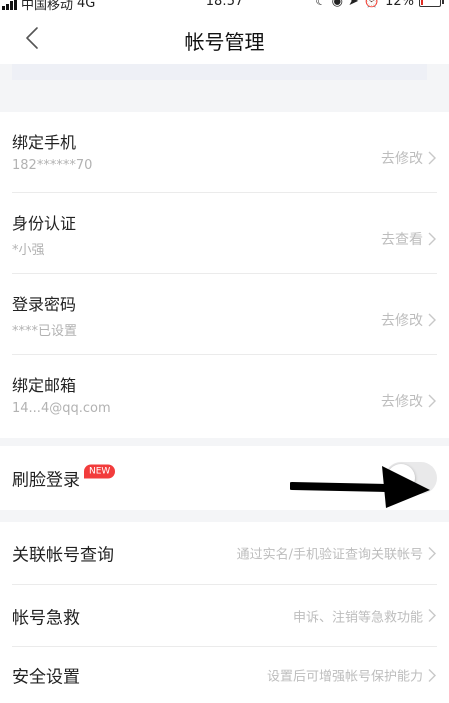  What do you see at coordinates (353, 4) in the screenshot?
I see `location-icon: ➤` at bounding box center [353, 4].